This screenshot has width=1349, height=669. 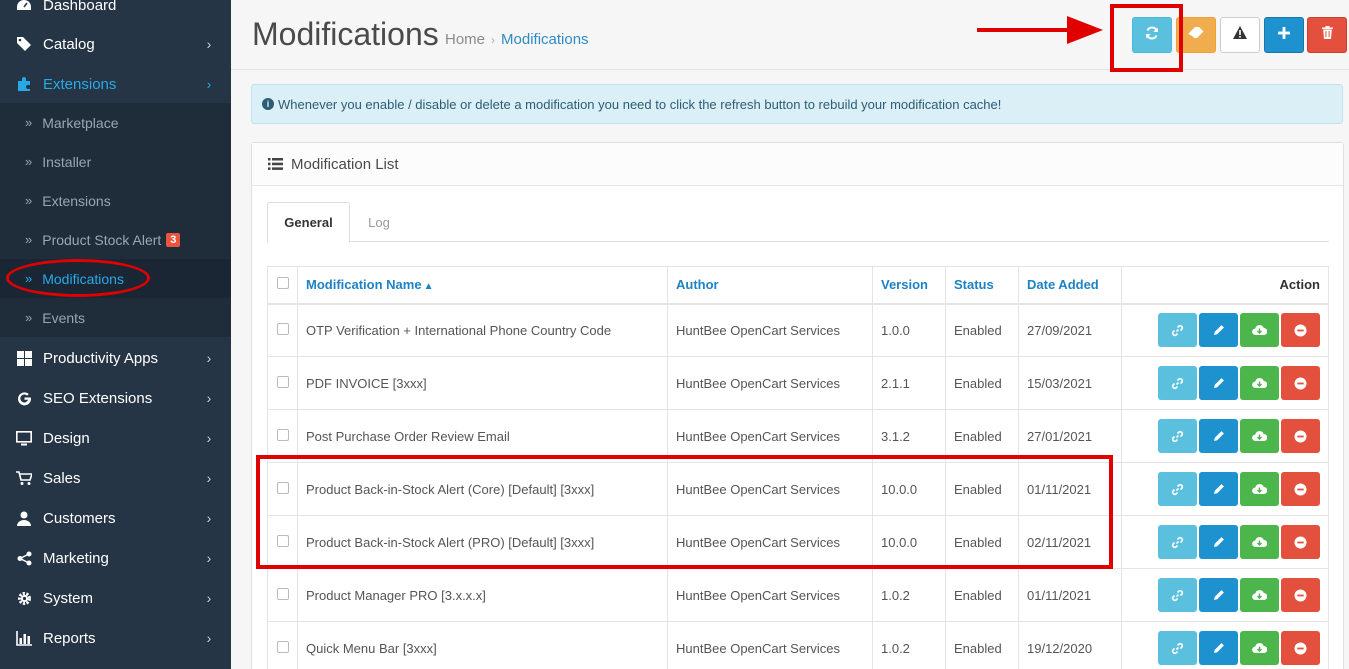 I want to click on tab-log: Log, so click(x=379, y=222).